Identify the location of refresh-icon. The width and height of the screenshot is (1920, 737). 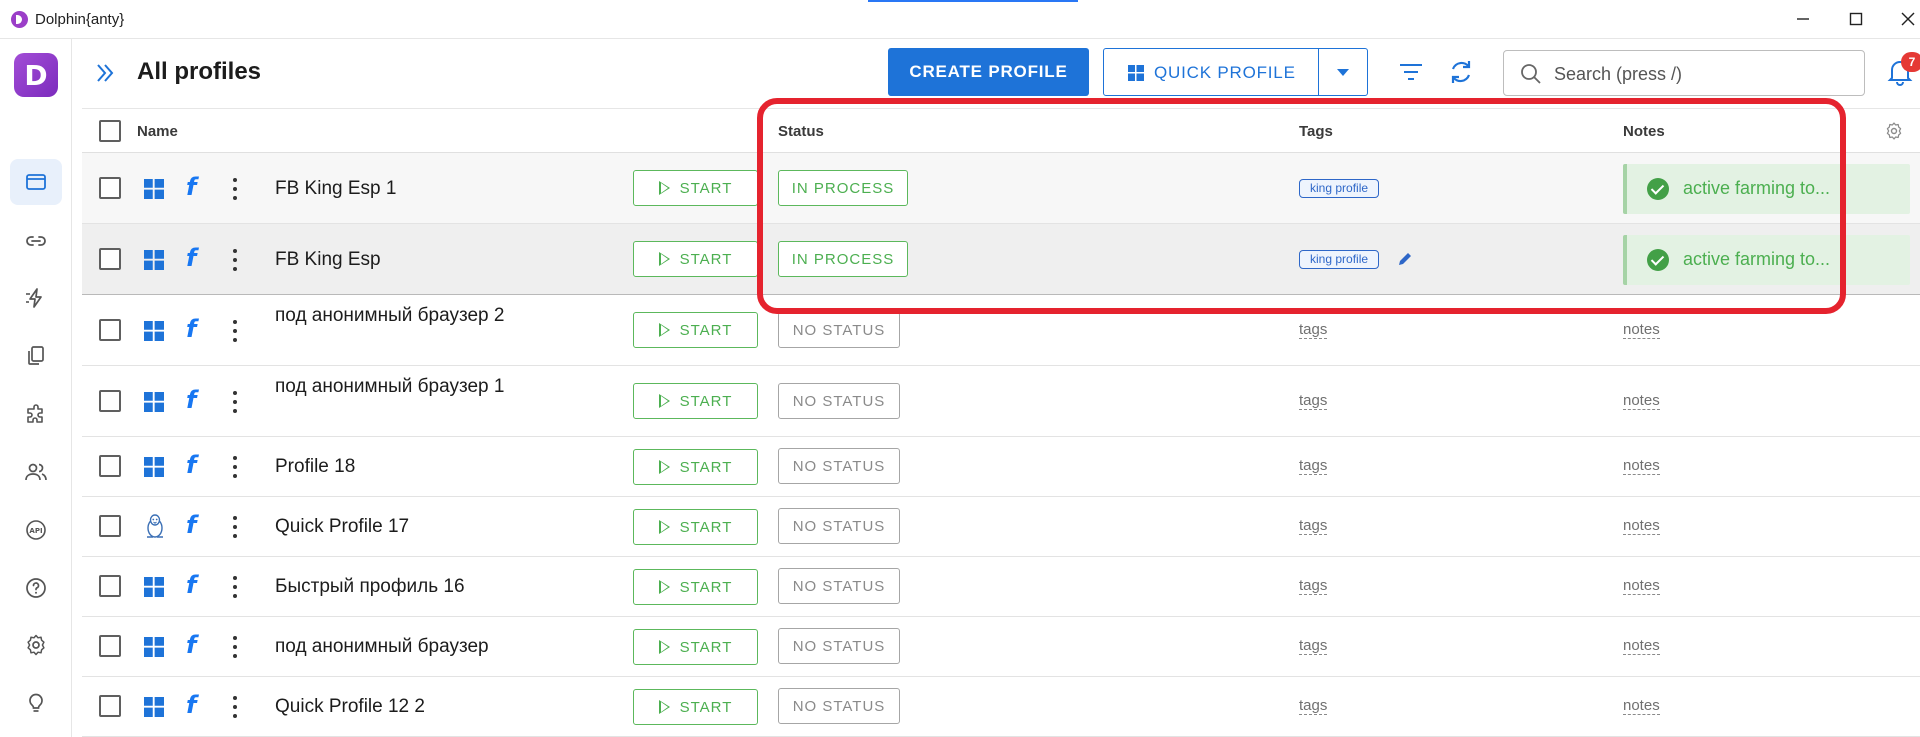
(1461, 72).